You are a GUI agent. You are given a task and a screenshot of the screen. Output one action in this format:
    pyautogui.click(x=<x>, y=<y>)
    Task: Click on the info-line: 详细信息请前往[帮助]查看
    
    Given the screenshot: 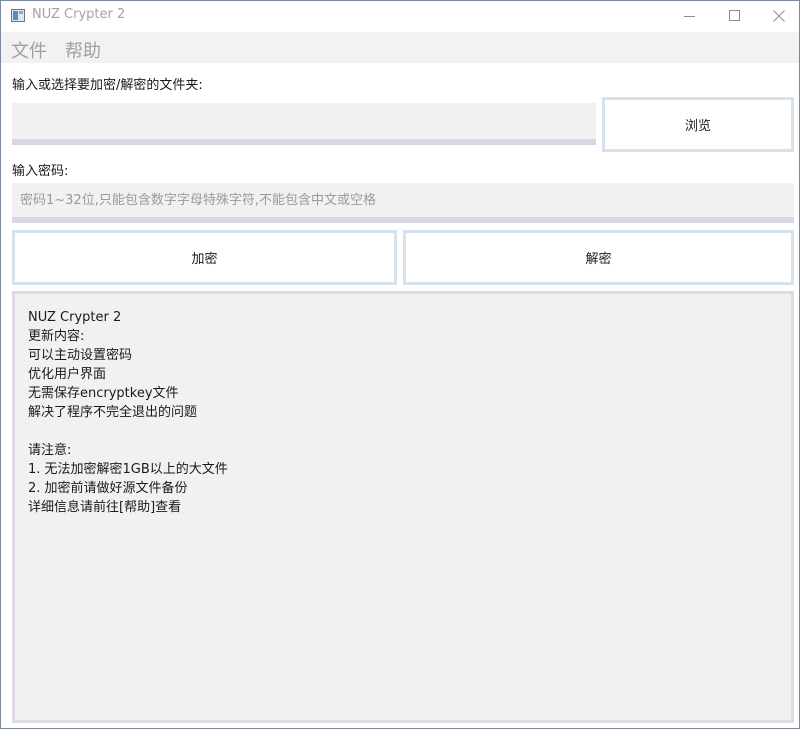 What is the action you would take?
    pyautogui.click(x=105, y=507)
    